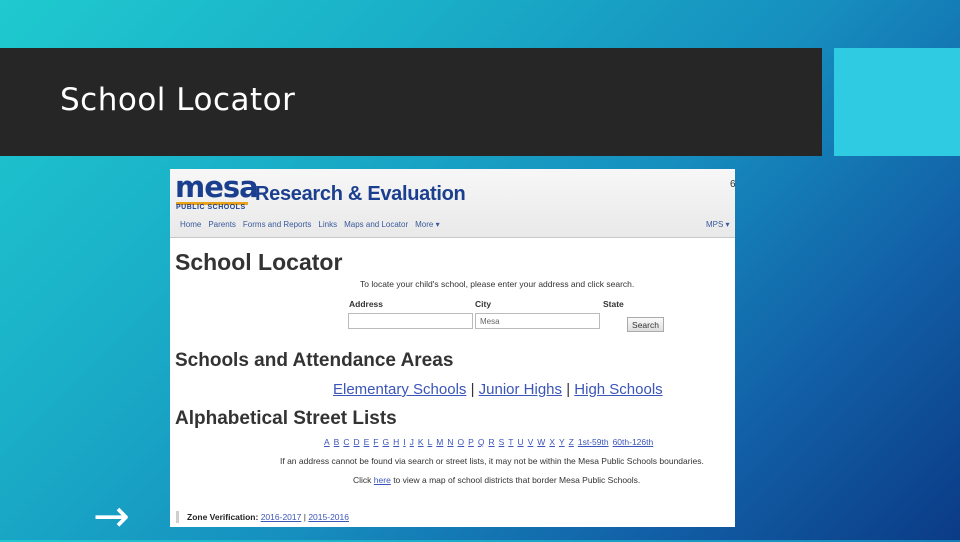  Describe the element at coordinates (217, 187) in the screenshot. I see `mesa-logo: mesa` at that location.